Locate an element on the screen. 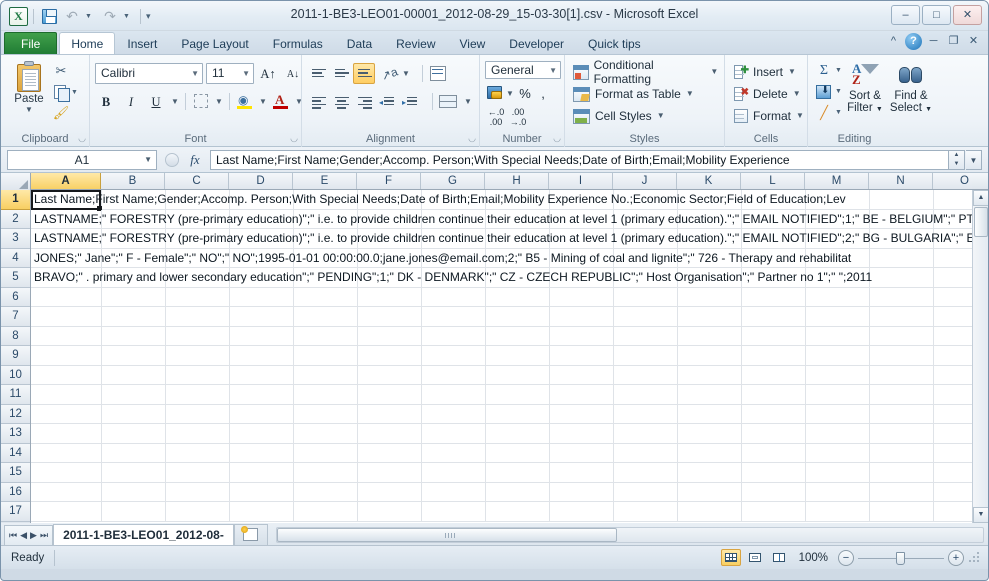 The image size is (989, 581). row-header-2: 2 is located at coordinates (15, 219).